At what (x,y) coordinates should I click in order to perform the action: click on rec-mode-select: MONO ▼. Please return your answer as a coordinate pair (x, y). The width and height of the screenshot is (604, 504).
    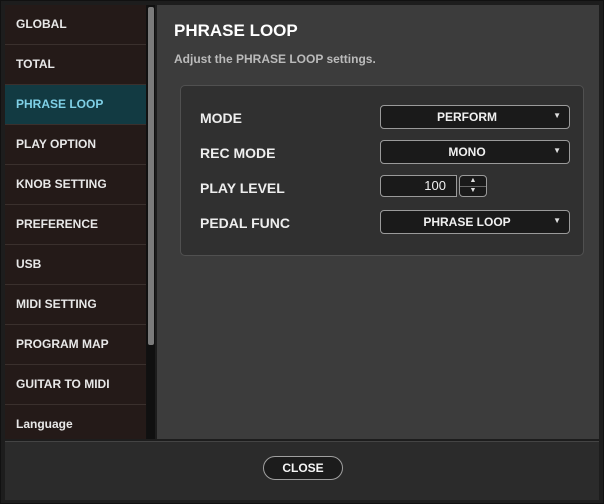
    Looking at the image, I should click on (475, 152).